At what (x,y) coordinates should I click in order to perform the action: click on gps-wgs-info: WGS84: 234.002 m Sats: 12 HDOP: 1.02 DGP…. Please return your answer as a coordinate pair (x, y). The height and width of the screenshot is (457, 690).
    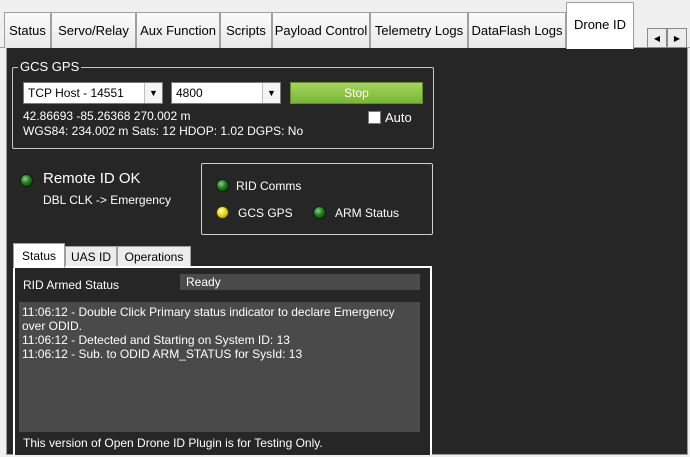
    Looking at the image, I should click on (163, 131).